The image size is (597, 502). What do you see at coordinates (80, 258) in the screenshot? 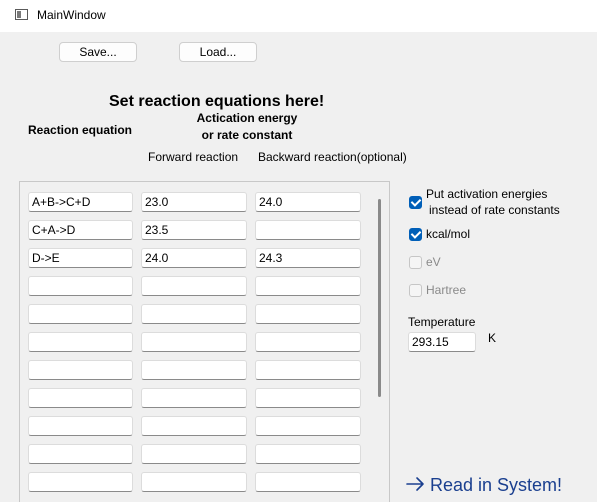
I see `equation-cell: D->E` at bounding box center [80, 258].